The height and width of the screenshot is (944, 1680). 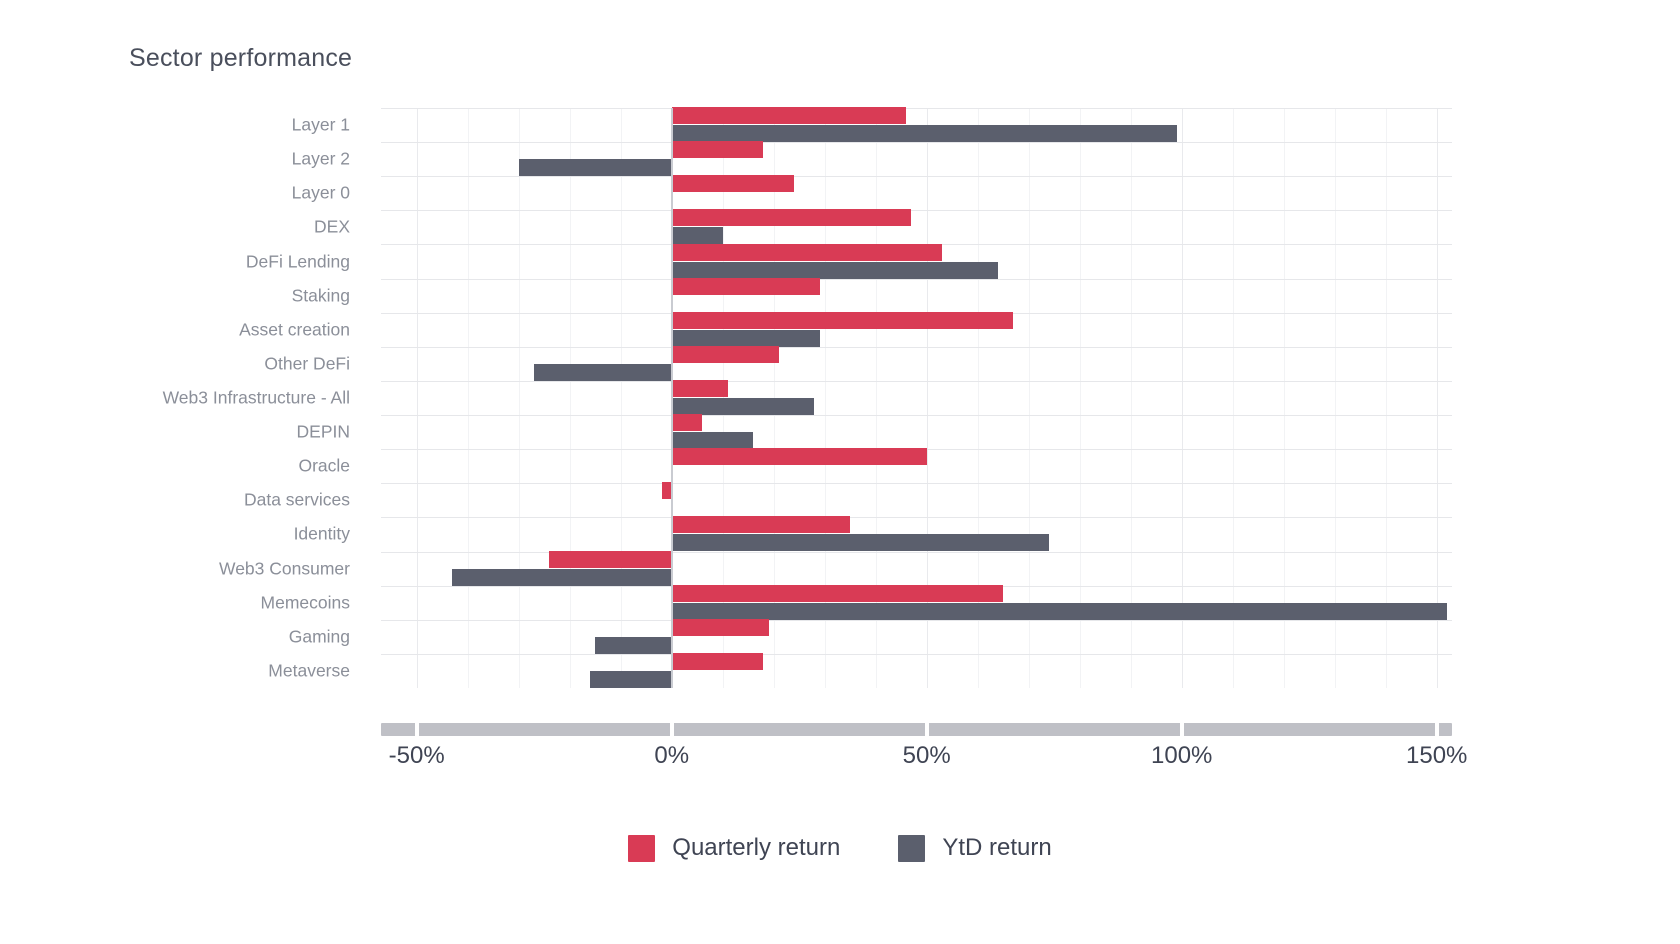 I want to click on legend-item: Quarterly return, so click(x=734, y=848).